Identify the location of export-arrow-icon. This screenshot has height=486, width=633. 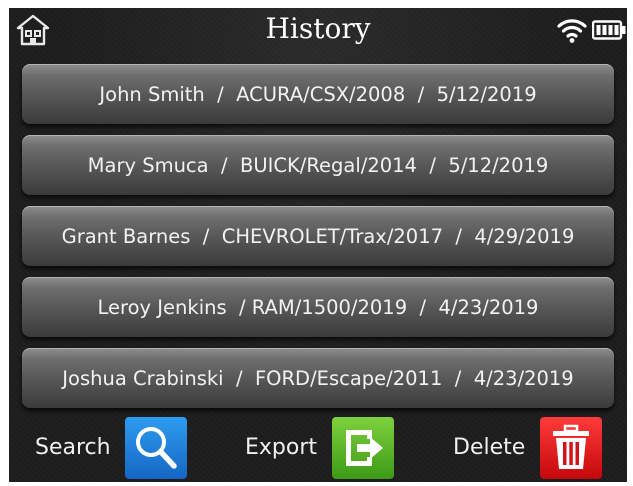
(364, 448).